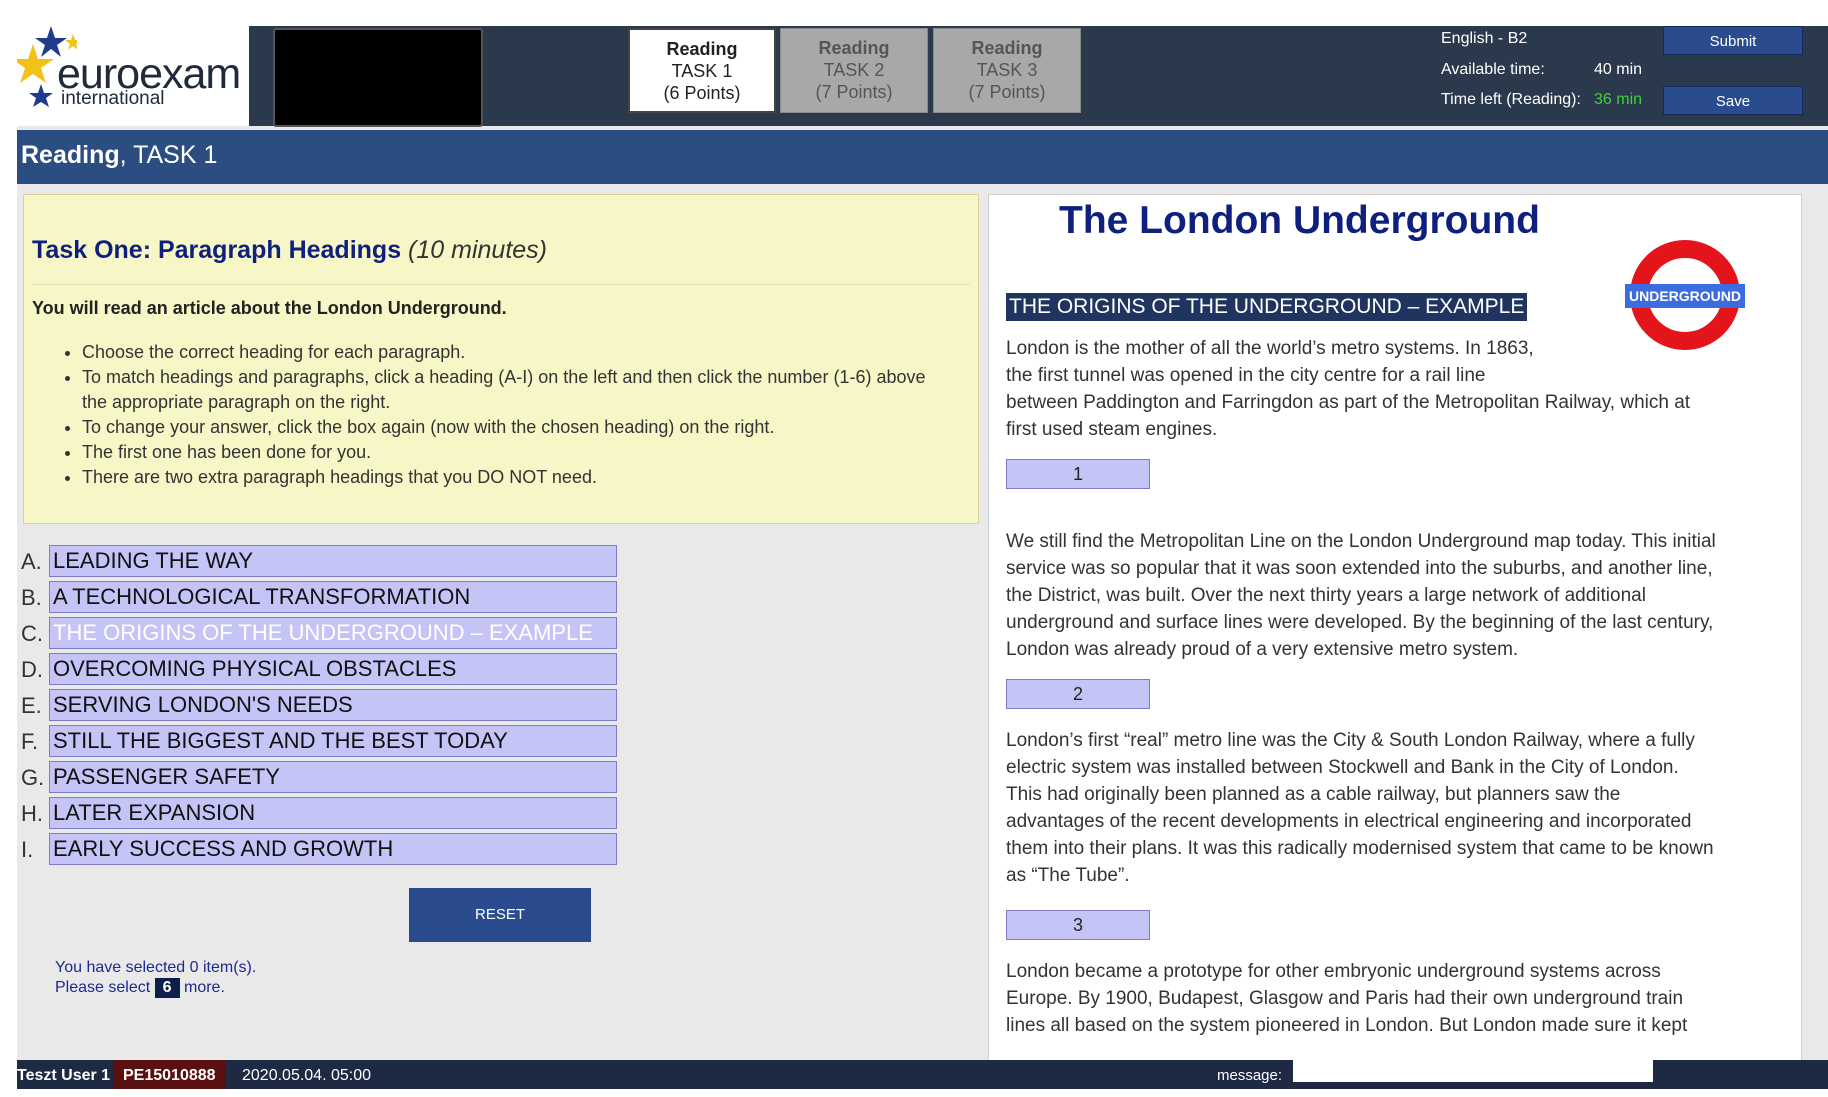 Image resolution: width=1828 pixels, height=1097 pixels. I want to click on section-title-bar: Reading, TASK 1, so click(922, 157).